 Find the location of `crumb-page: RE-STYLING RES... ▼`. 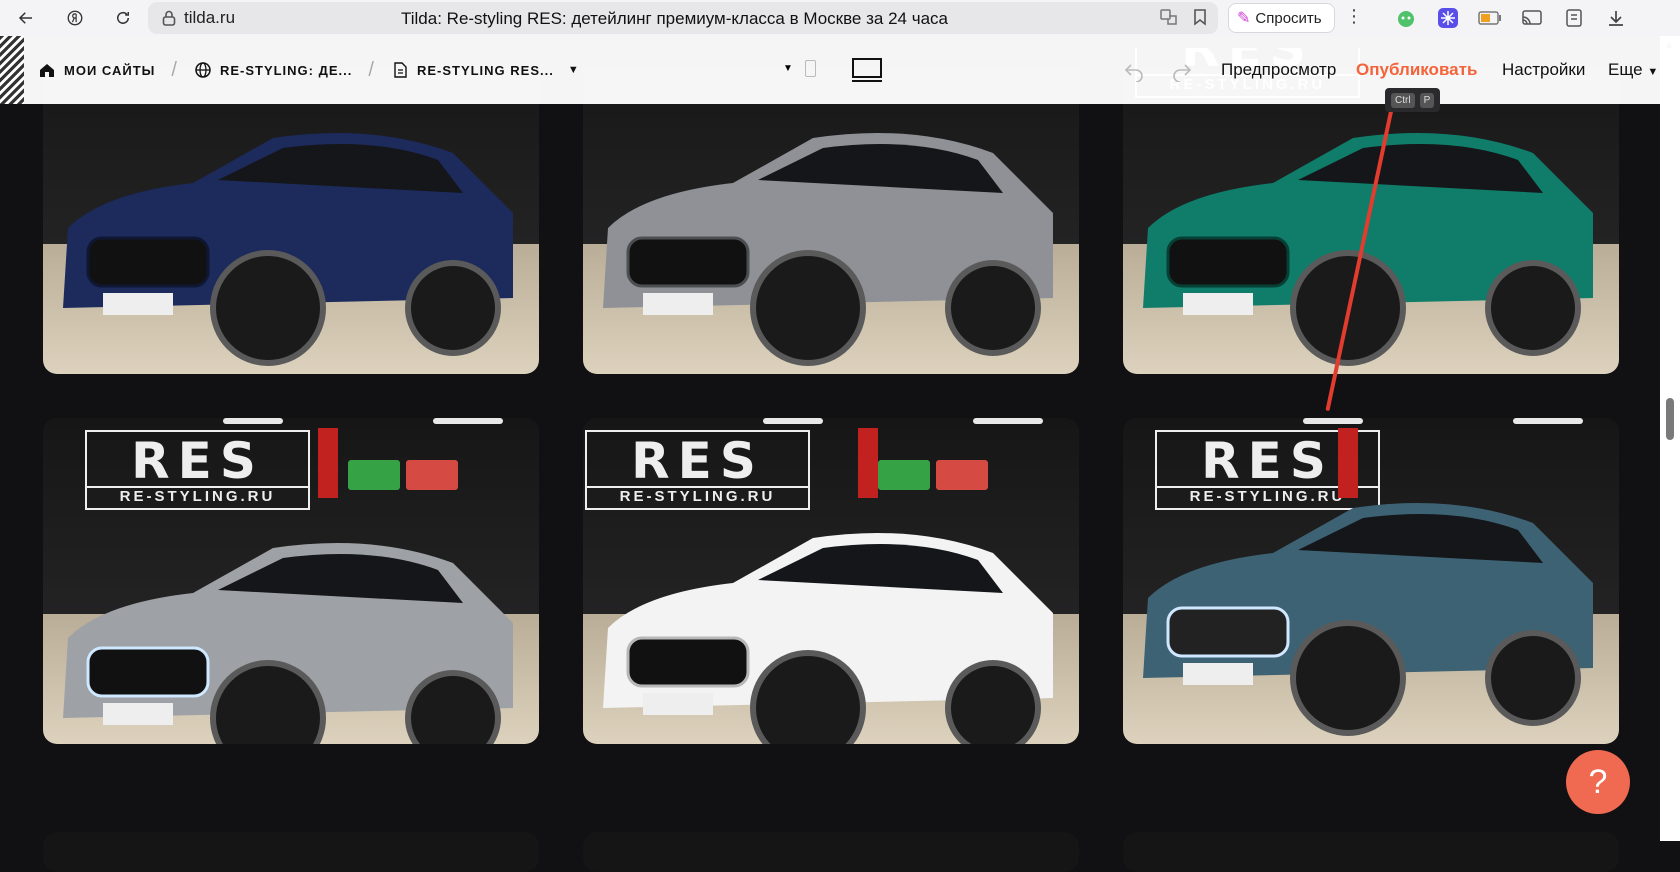

crumb-page: RE-STYLING RES... ▼ is located at coordinates (485, 70).